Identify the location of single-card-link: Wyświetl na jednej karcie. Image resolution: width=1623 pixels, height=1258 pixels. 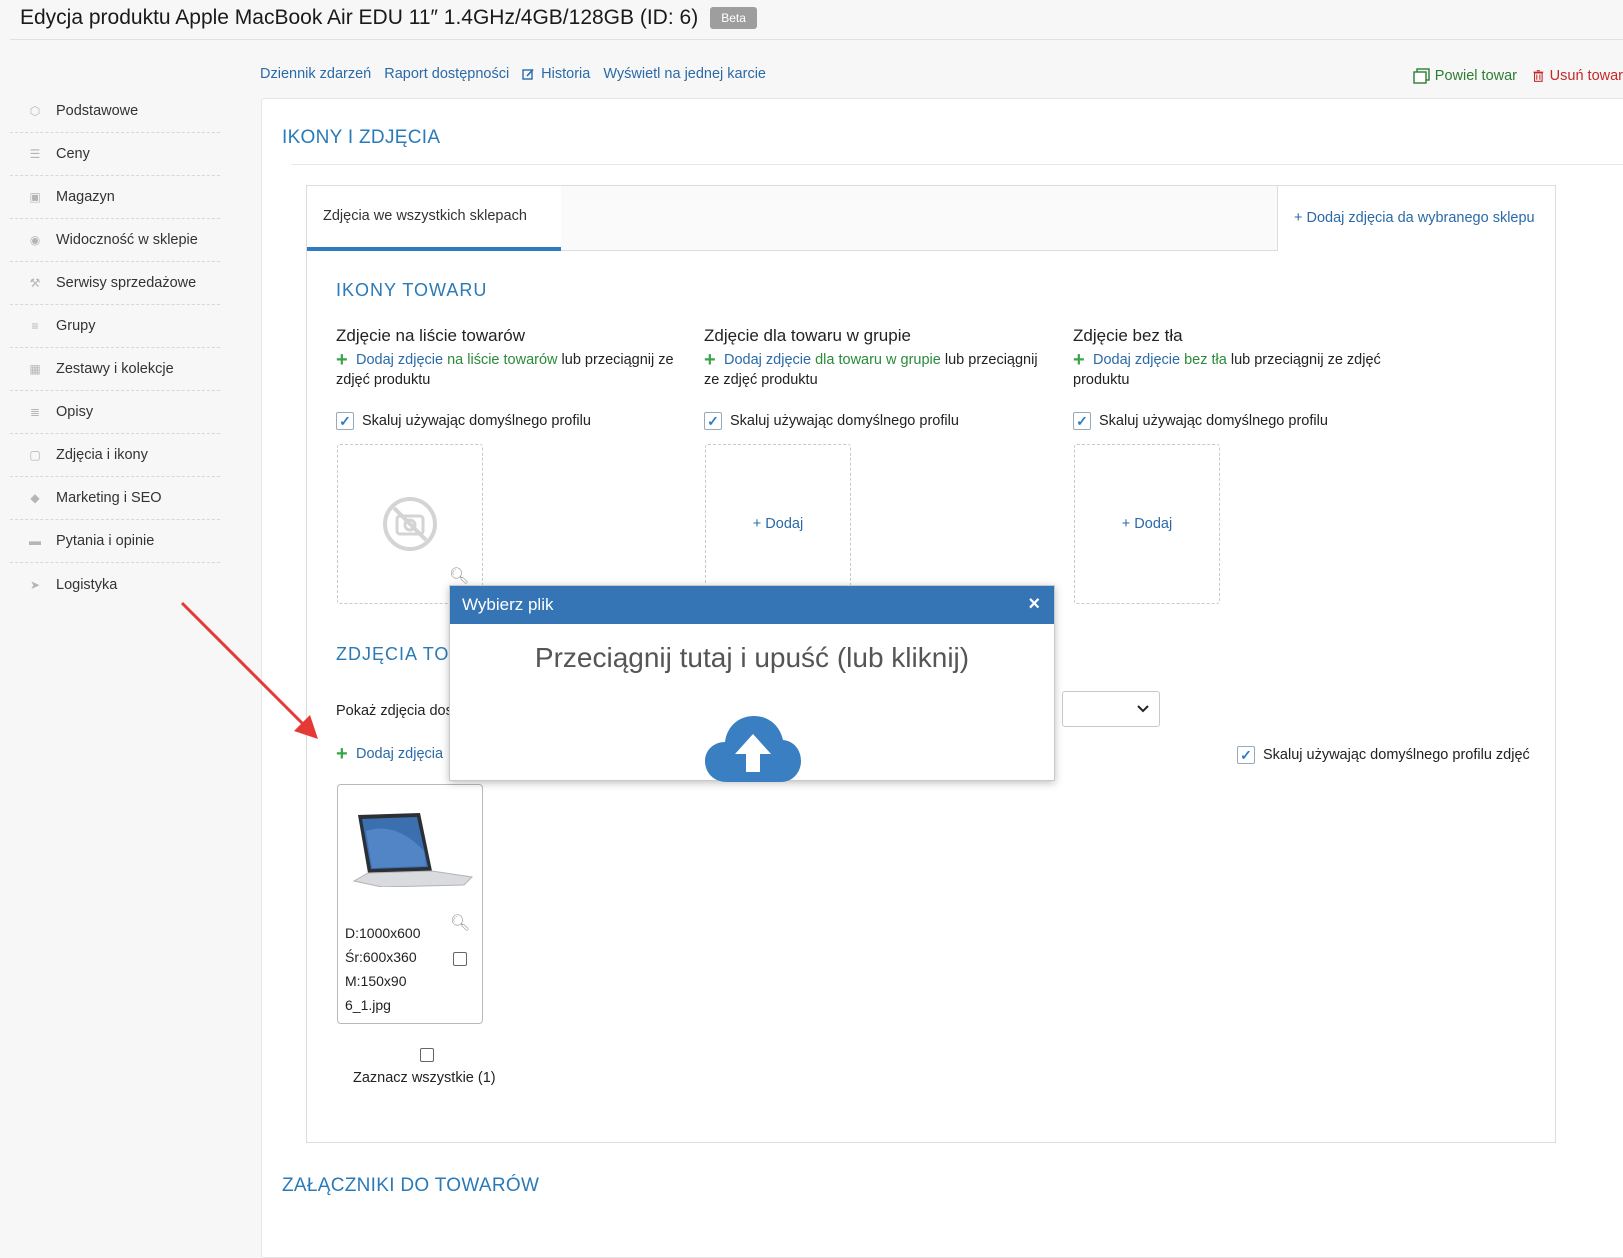
(684, 74).